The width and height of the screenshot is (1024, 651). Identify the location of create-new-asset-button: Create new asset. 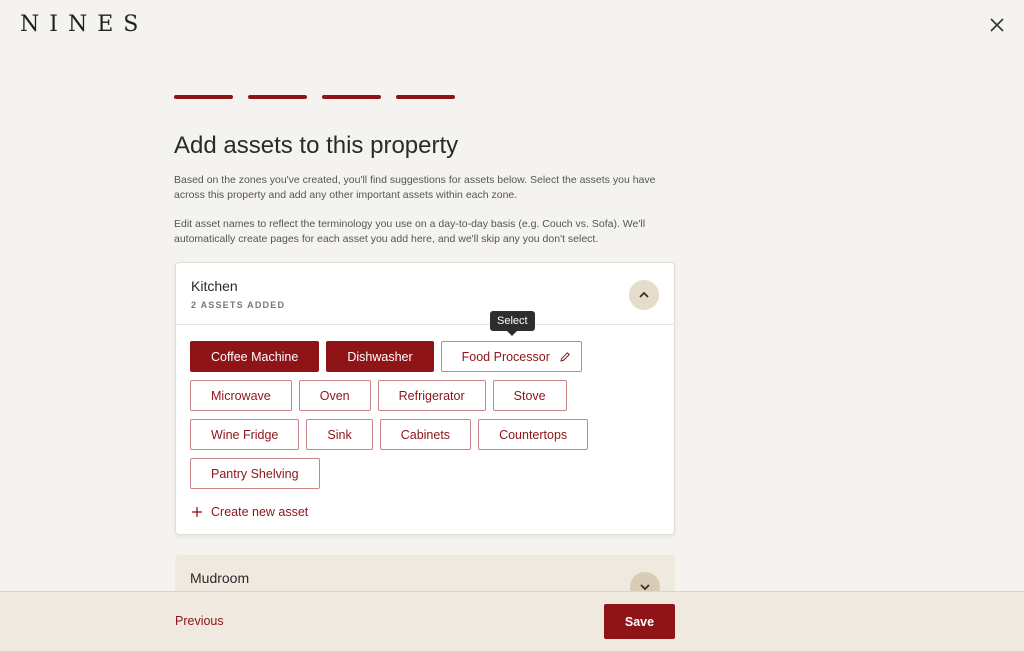
(249, 512).